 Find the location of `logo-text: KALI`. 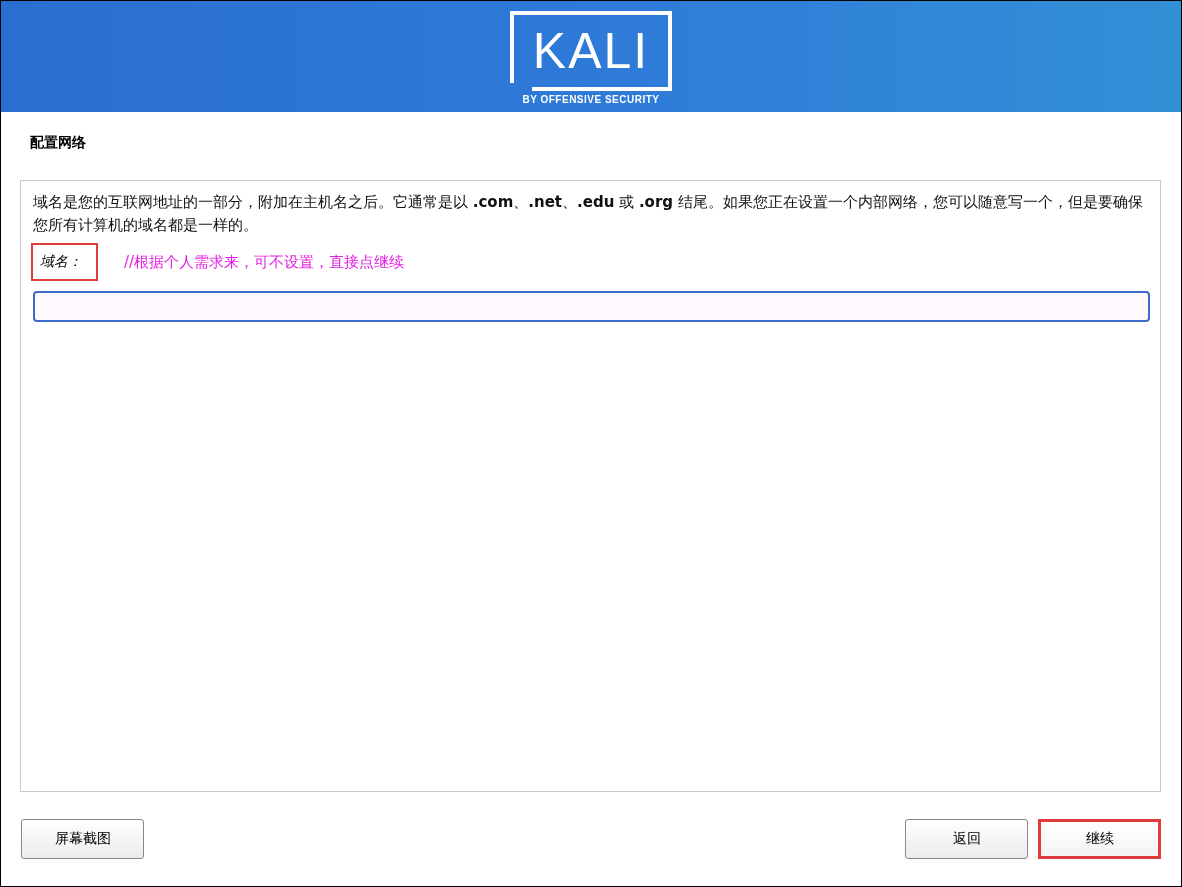

logo-text: KALI is located at coordinates (591, 51).